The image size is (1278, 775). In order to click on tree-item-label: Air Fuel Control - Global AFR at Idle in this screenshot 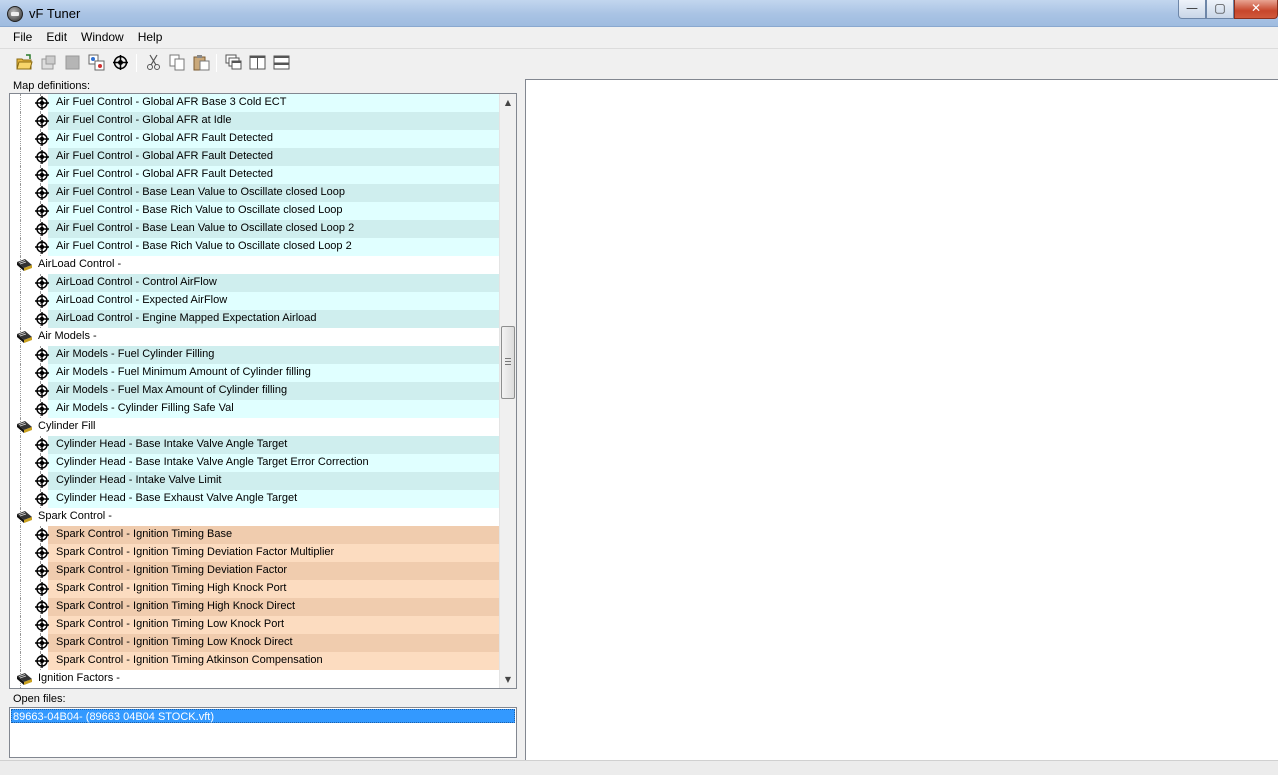, I will do `click(144, 120)`.